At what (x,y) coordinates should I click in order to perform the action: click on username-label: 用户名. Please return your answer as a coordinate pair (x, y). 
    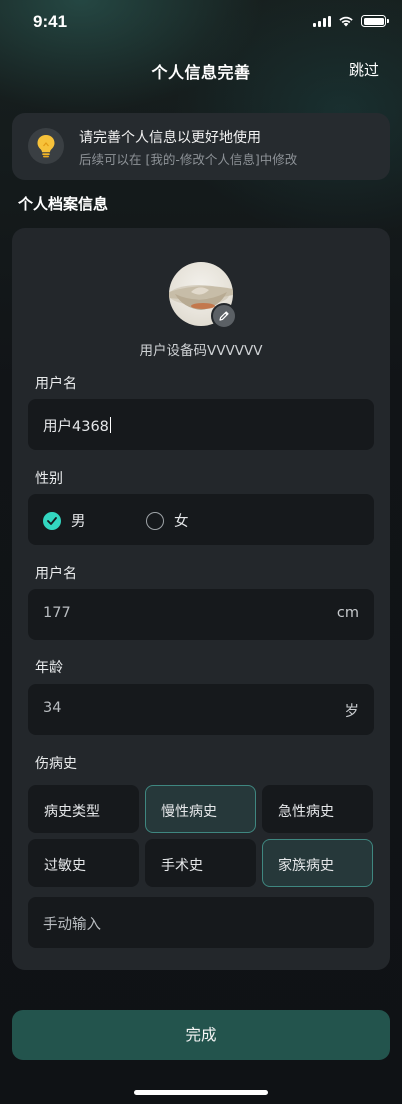
    Looking at the image, I should click on (56, 384).